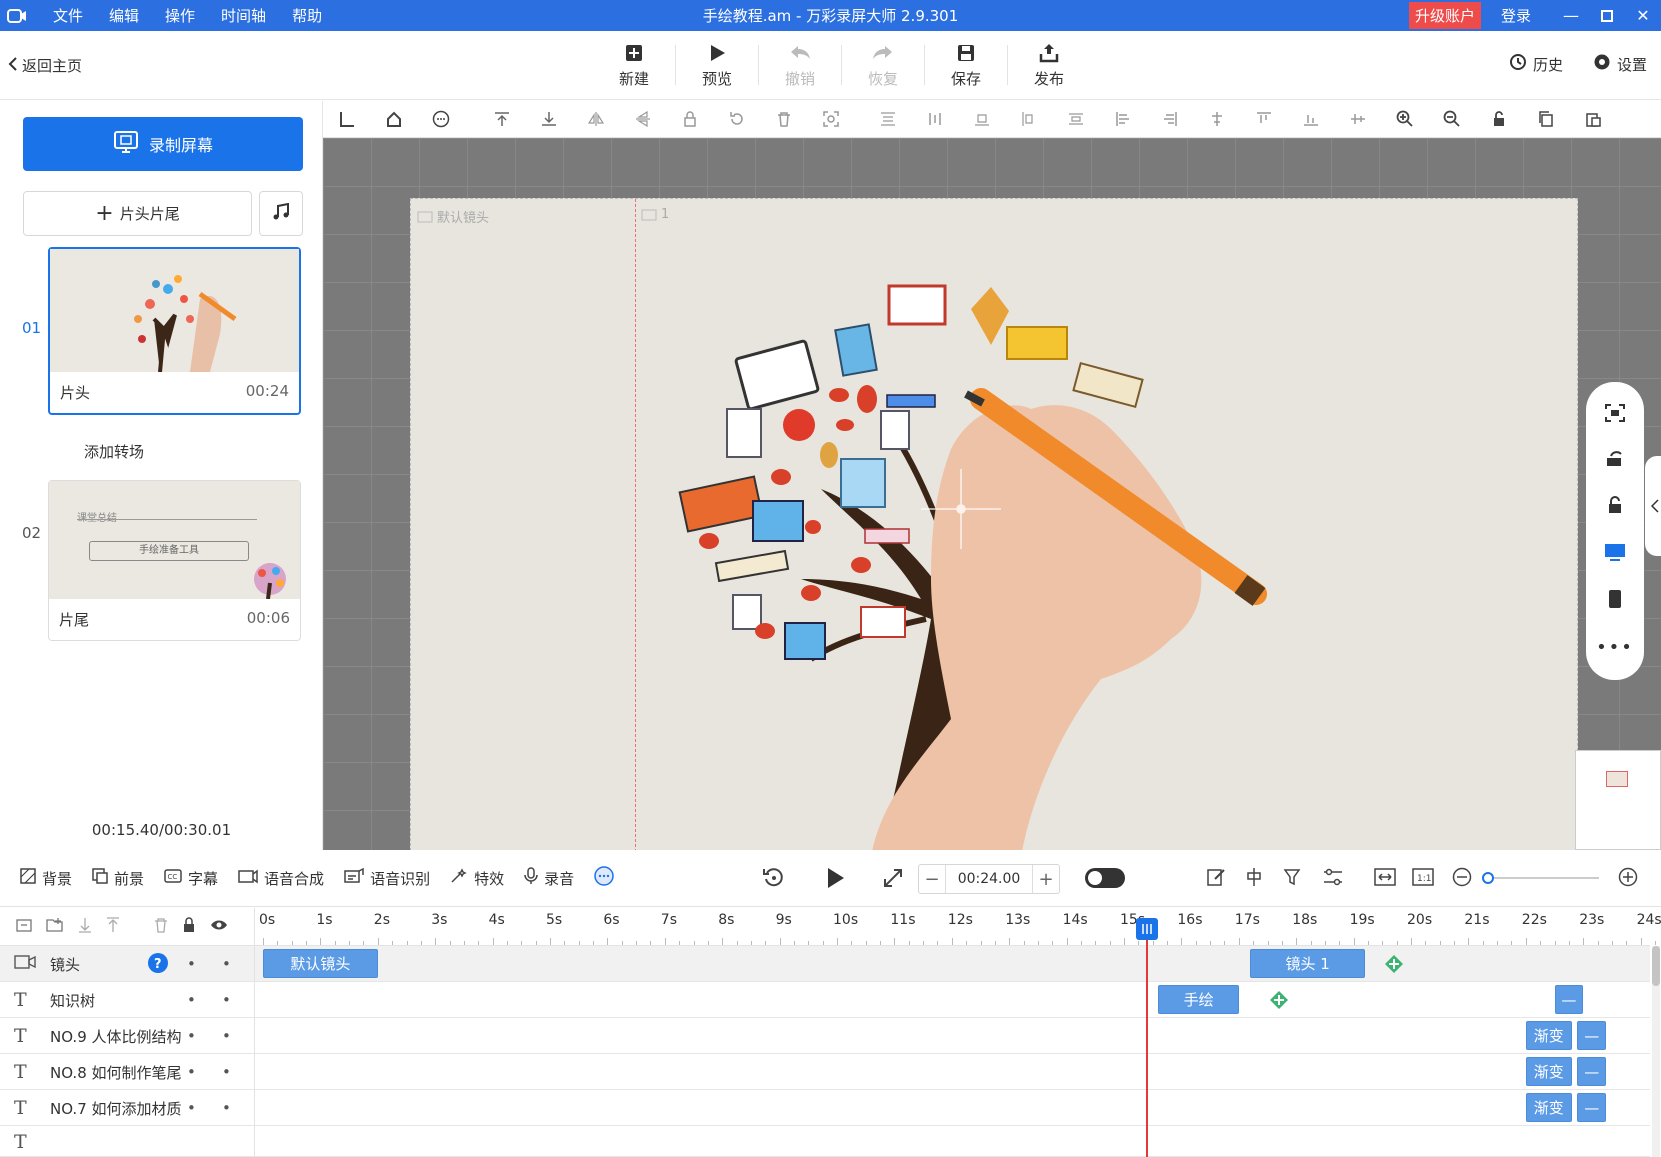 This screenshot has width=1661, height=1157. I want to click on close-icon: ✕, so click(1643, 15).